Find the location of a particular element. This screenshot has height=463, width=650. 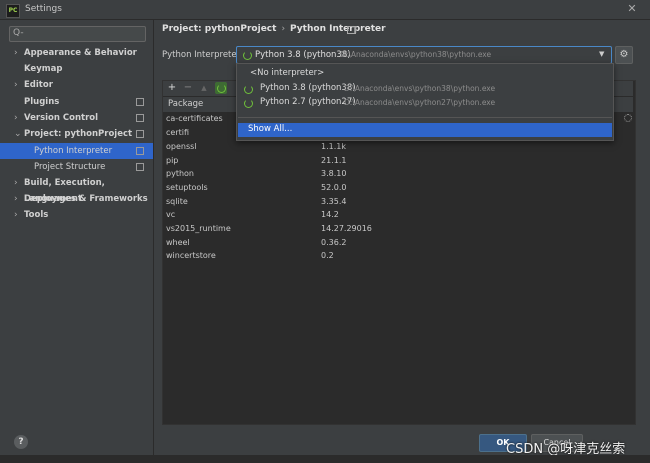

bottom-strip is located at coordinates (325, 459).